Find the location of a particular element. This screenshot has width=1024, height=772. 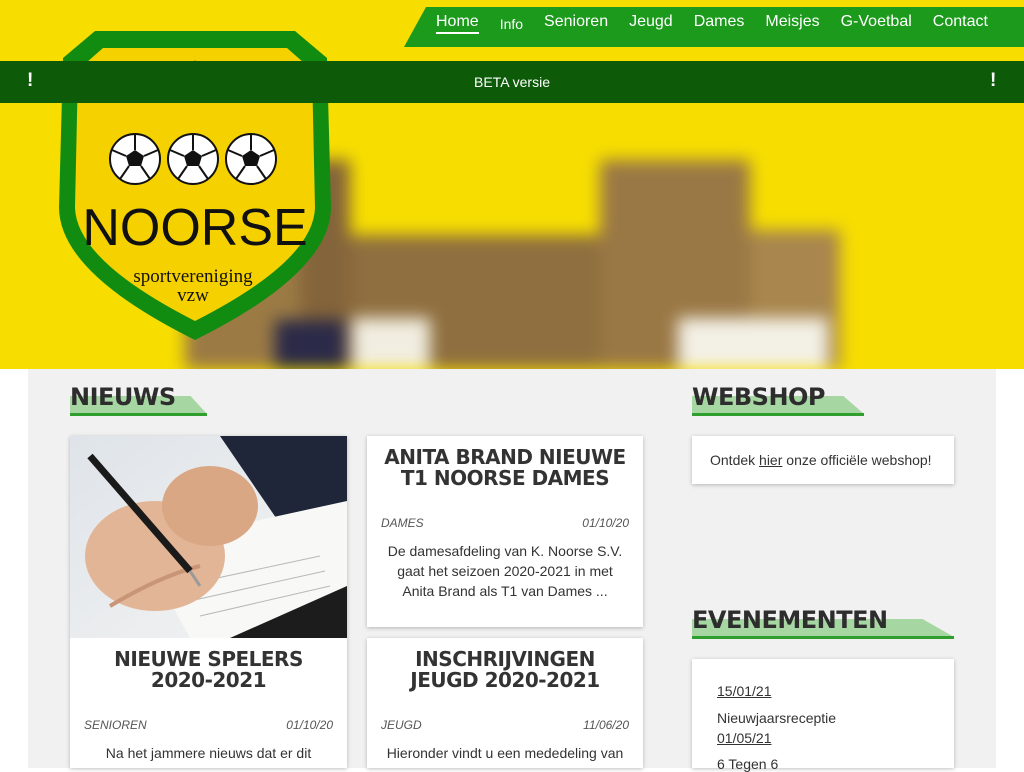

event-date: 01/05/21 is located at coordinates (744, 738).